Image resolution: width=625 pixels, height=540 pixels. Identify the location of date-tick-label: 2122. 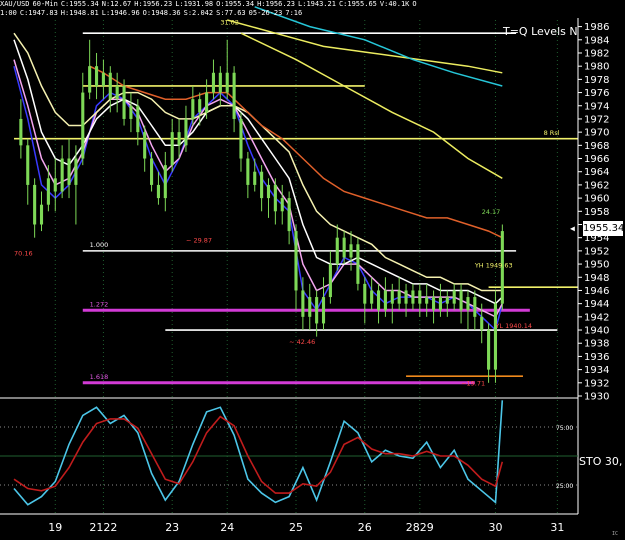
(103, 527).